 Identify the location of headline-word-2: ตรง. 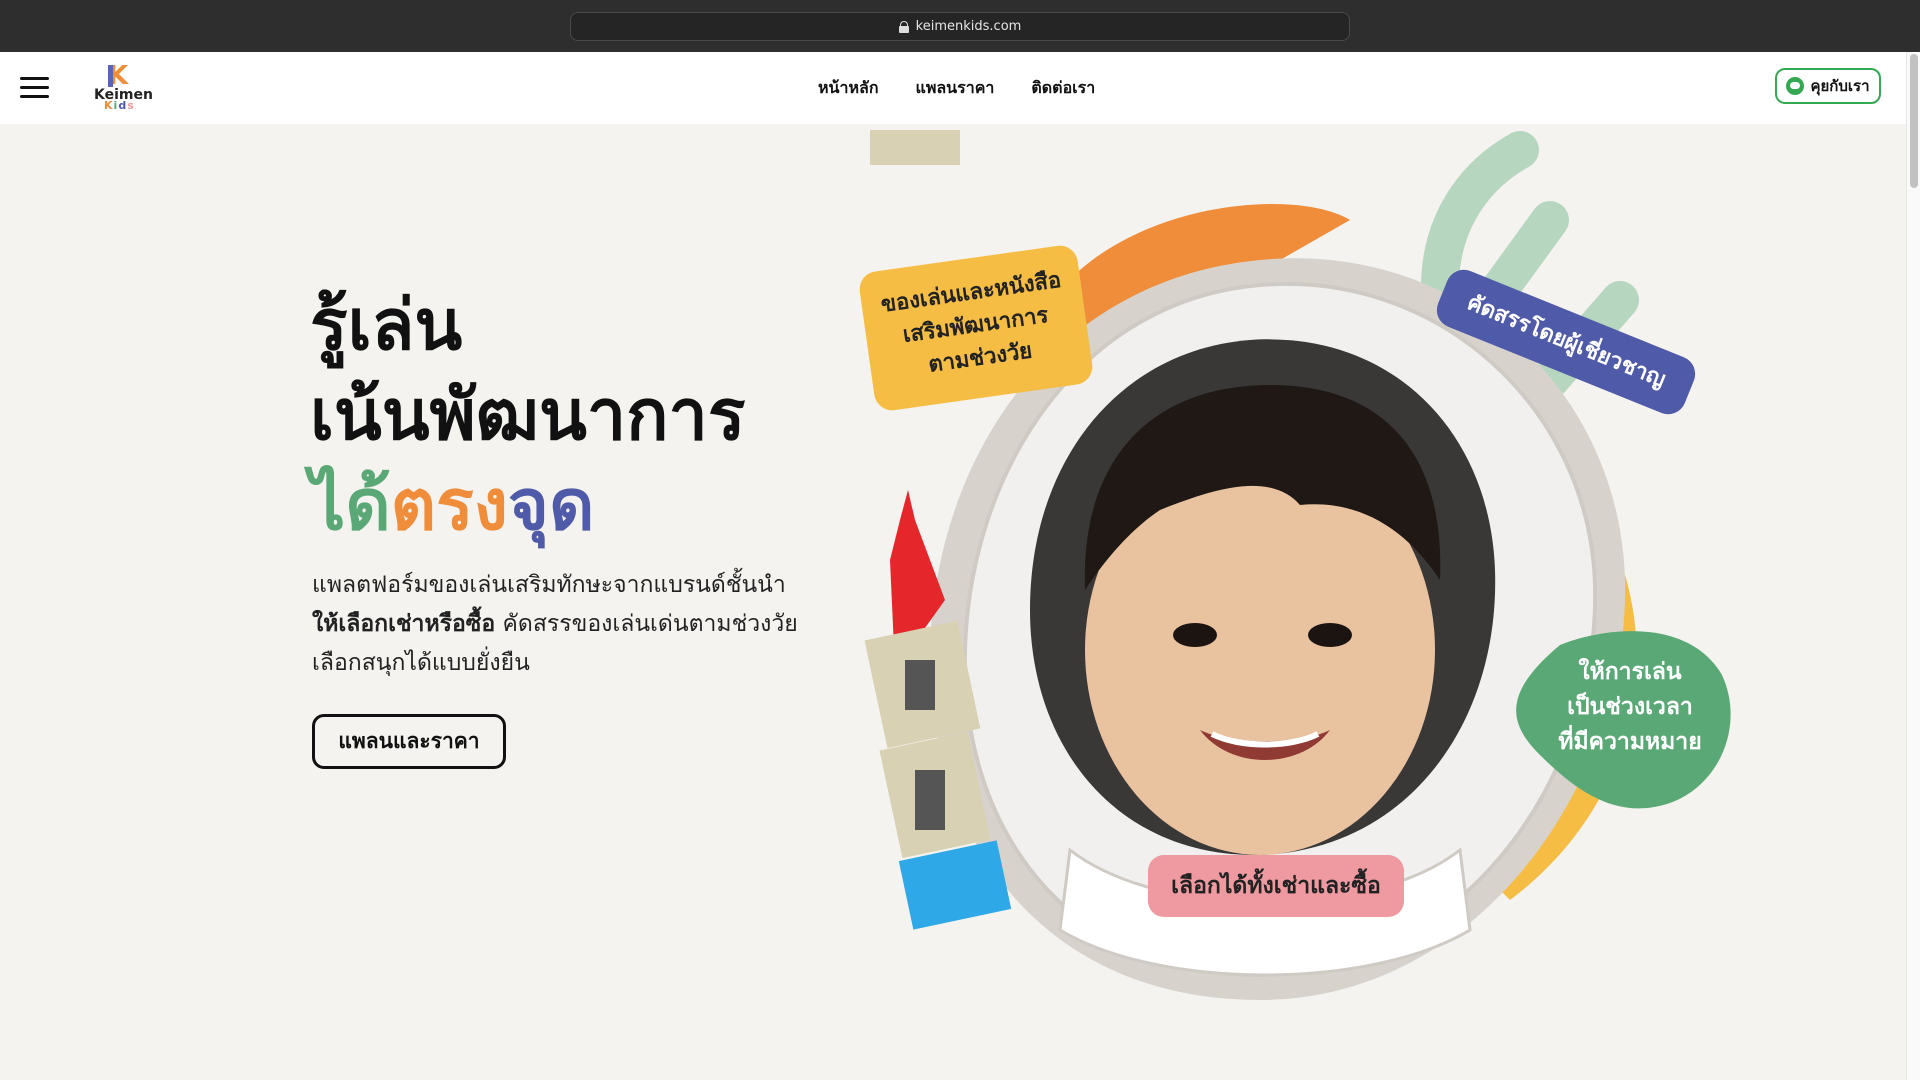
(449, 505).